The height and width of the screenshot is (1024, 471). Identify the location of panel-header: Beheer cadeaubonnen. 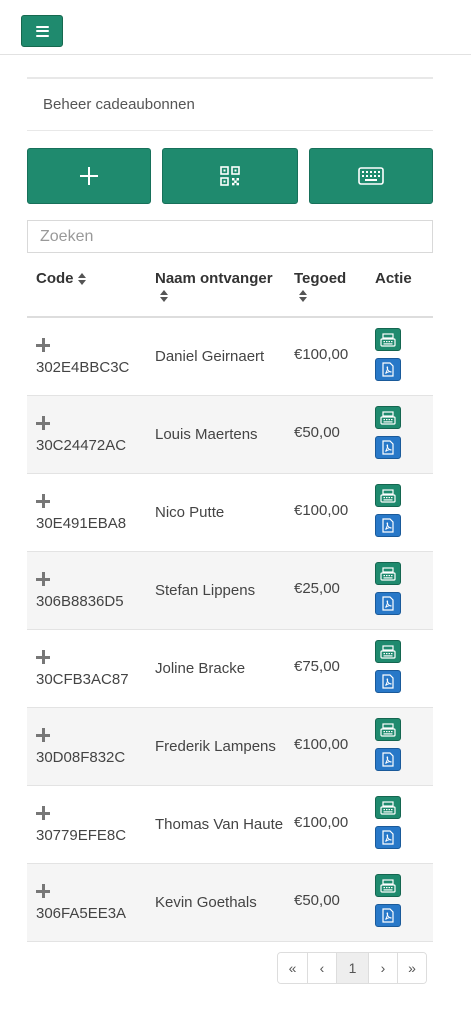
(230, 104).